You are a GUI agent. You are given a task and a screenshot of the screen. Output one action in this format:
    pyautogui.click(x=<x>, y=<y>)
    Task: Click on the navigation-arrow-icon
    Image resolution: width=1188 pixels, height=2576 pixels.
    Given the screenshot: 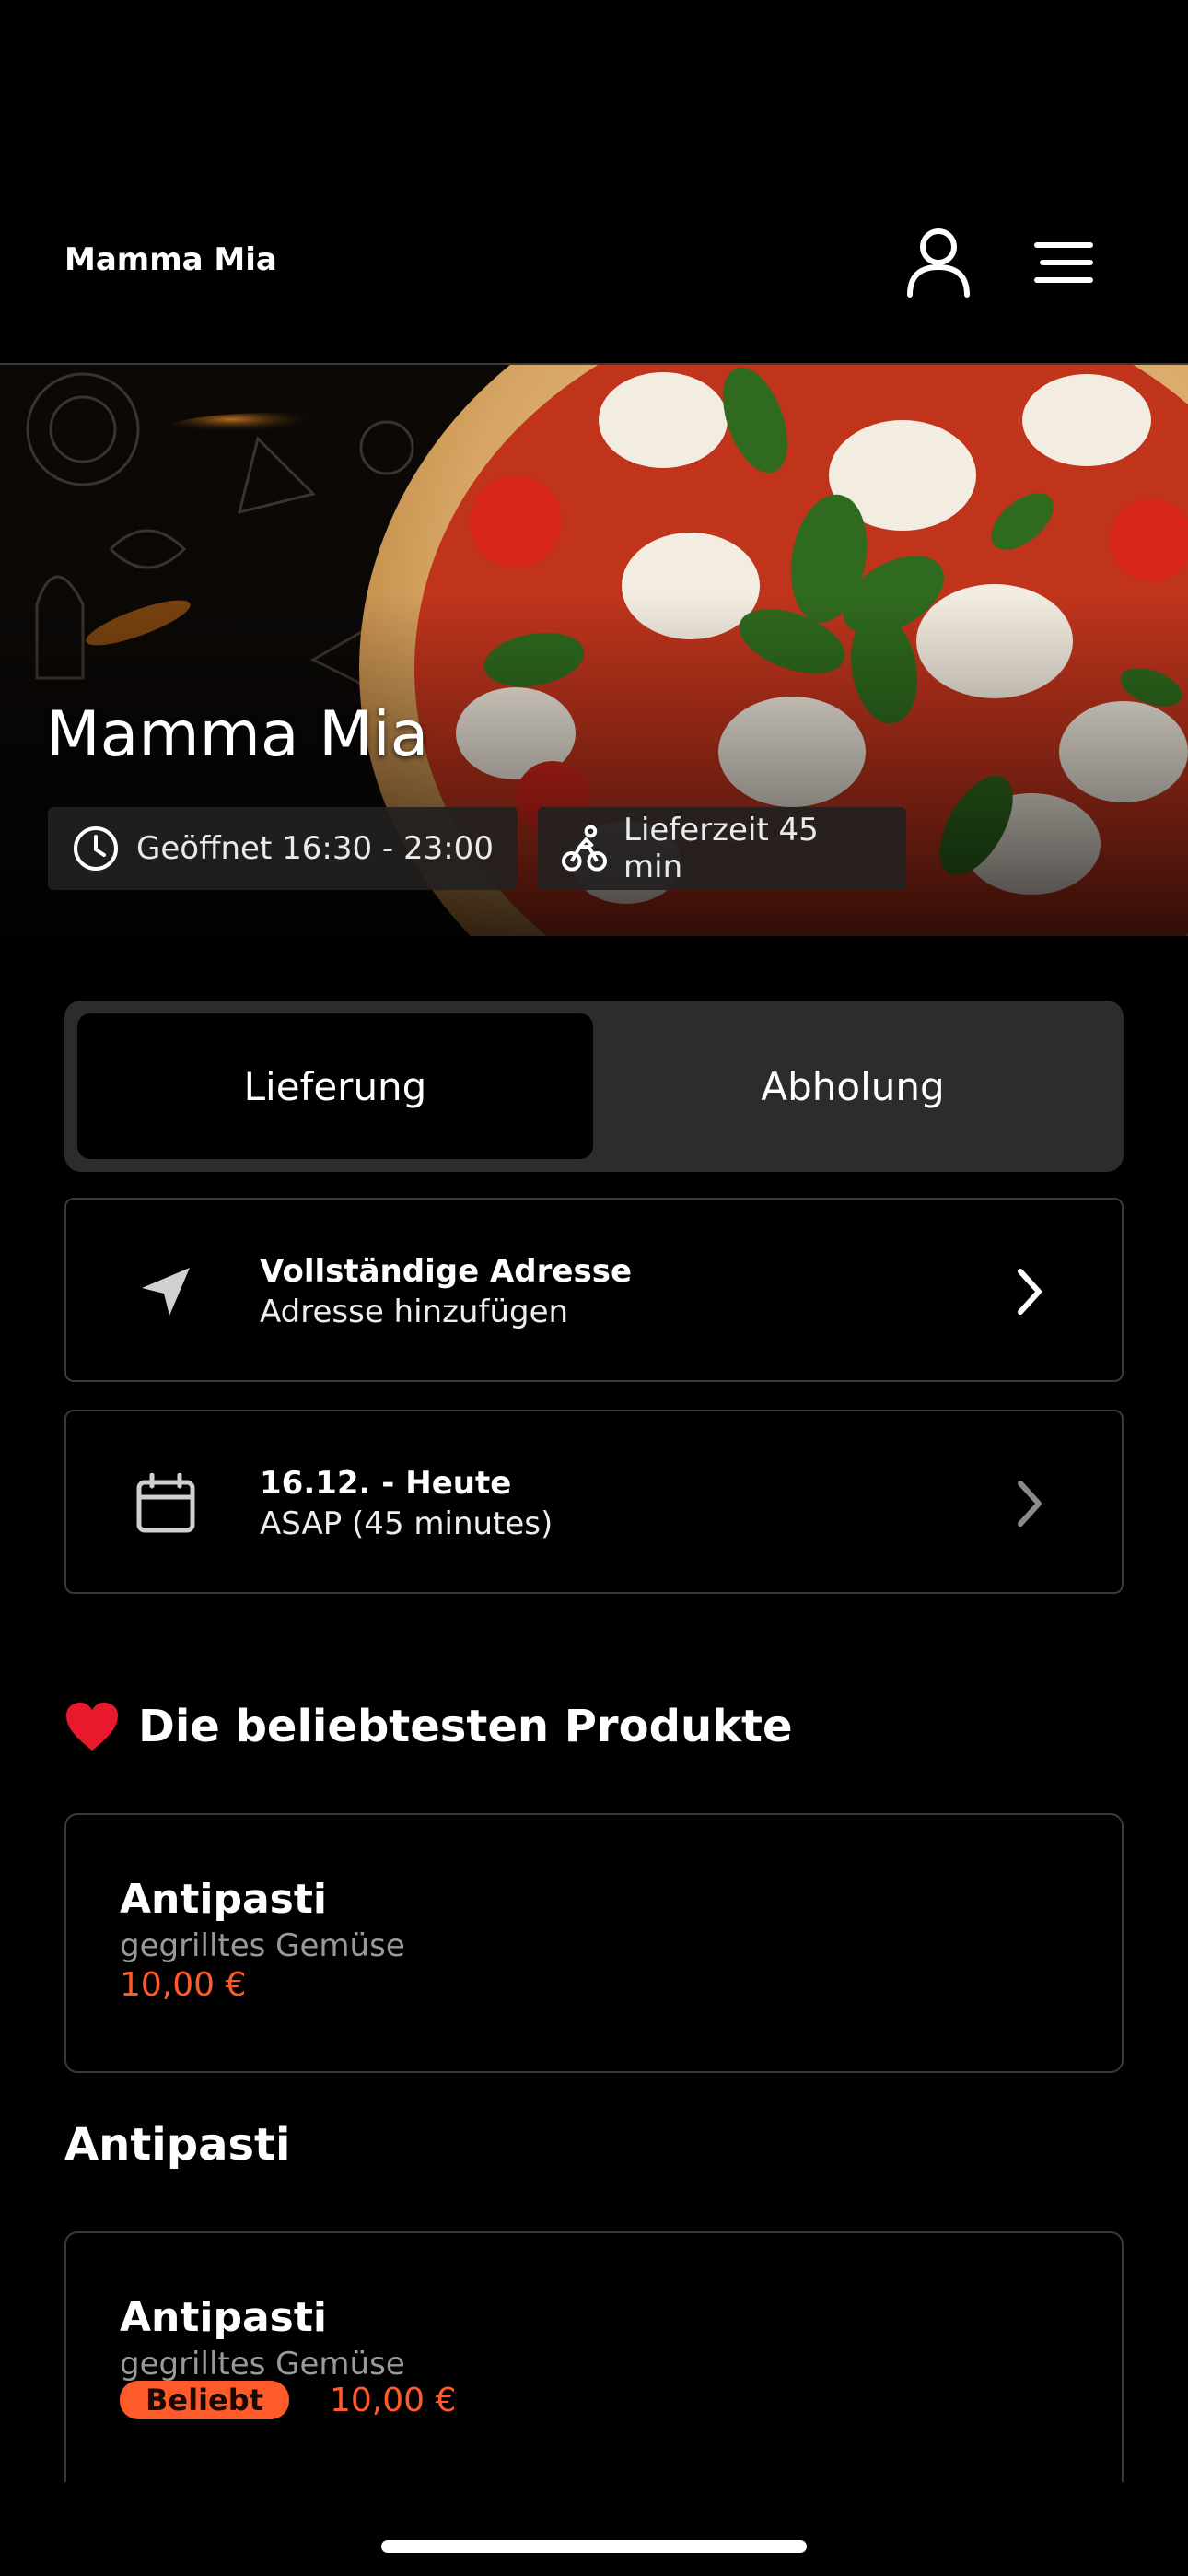 What is the action you would take?
    pyautogui.click(x=166, y=1292)
    